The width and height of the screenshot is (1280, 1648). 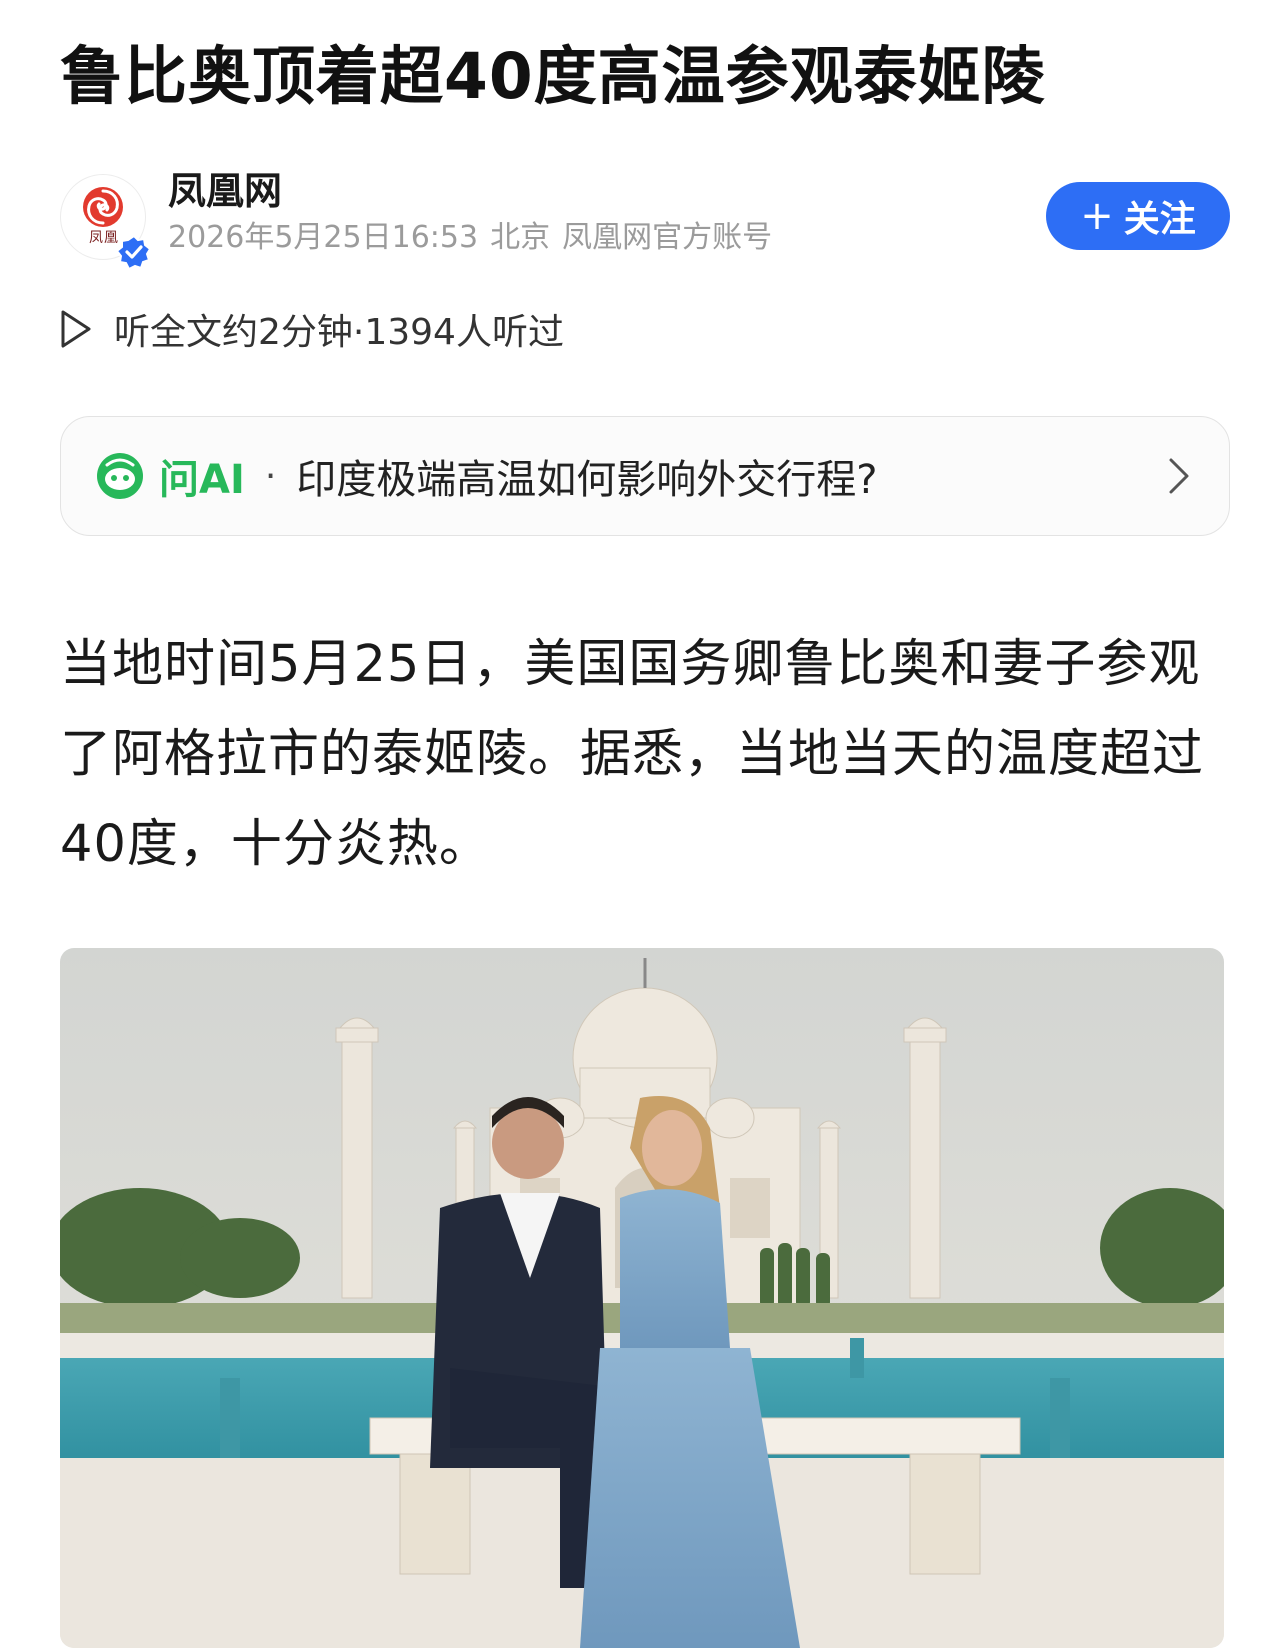 I want to click on author-avatar: 凤凰, so click(x=105, y=221).